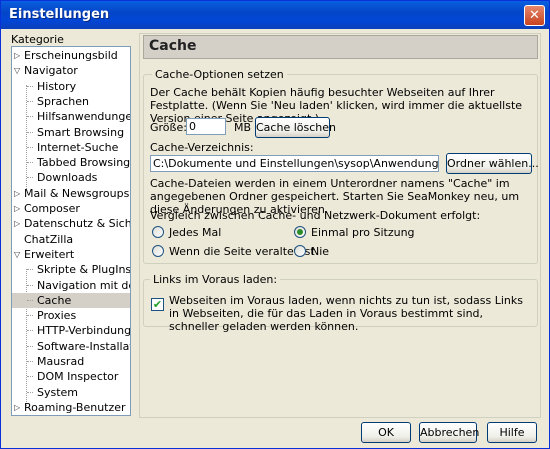 This screenshot has height=449, width=550. I want to click on sidebar-item: Cache, so click(71, 300).